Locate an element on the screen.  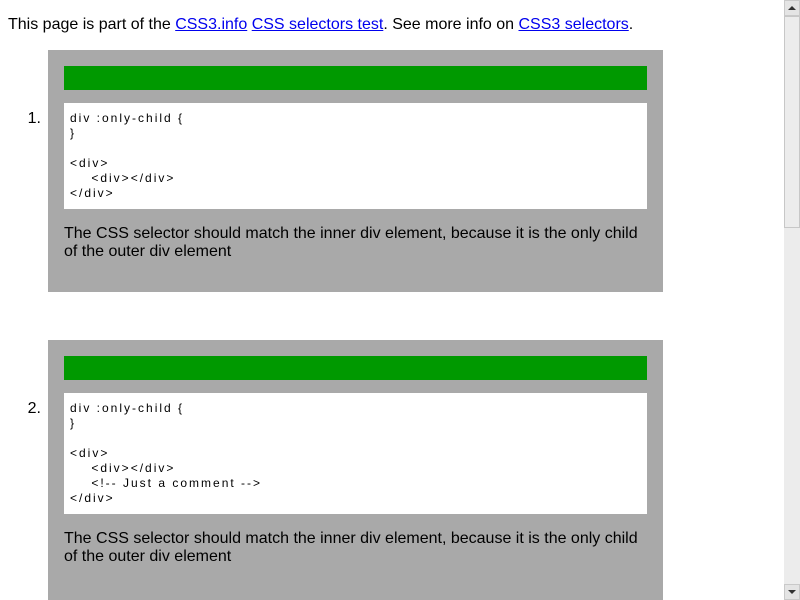
intro-prefix: This page is part of the is located at coordinates (92, 24).